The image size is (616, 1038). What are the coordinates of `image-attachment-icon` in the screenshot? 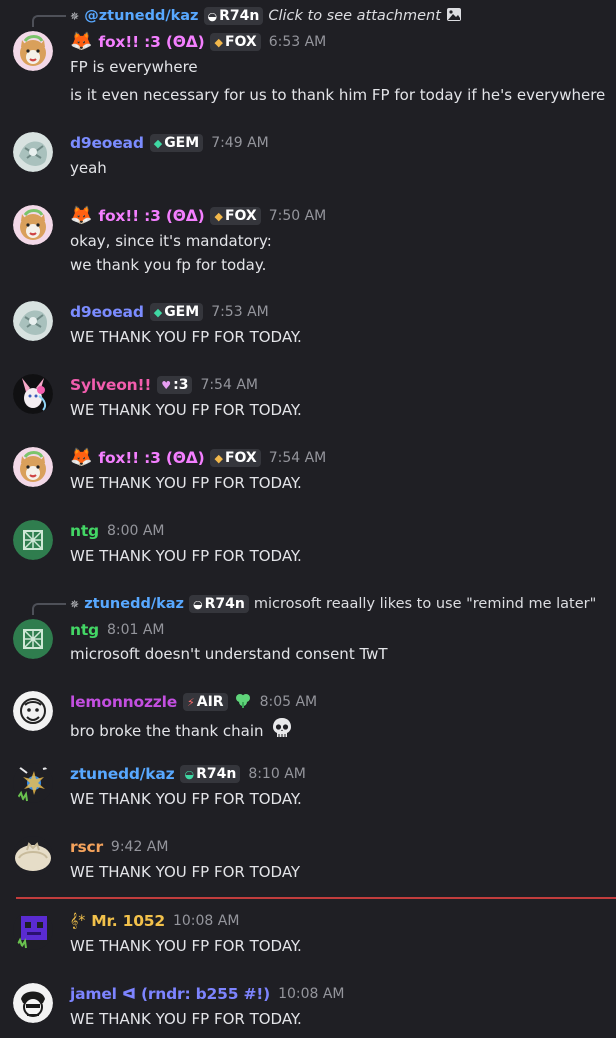 It's located at (454, 16).